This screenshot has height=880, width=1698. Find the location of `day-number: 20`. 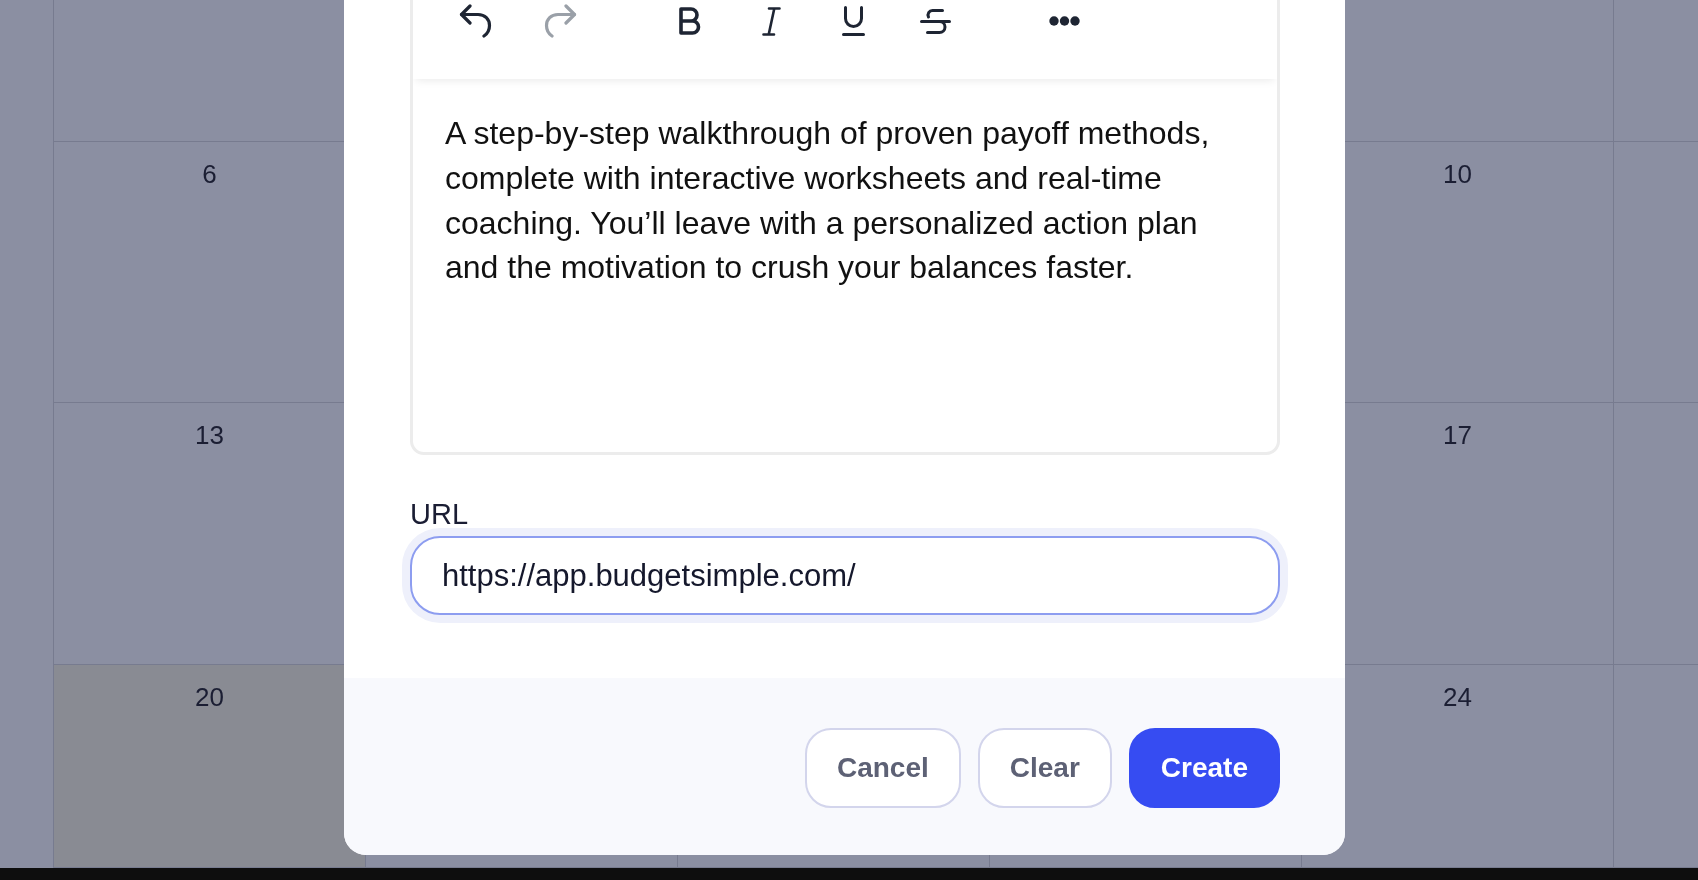

day-number: 20 is located at coordinates (209, 697).